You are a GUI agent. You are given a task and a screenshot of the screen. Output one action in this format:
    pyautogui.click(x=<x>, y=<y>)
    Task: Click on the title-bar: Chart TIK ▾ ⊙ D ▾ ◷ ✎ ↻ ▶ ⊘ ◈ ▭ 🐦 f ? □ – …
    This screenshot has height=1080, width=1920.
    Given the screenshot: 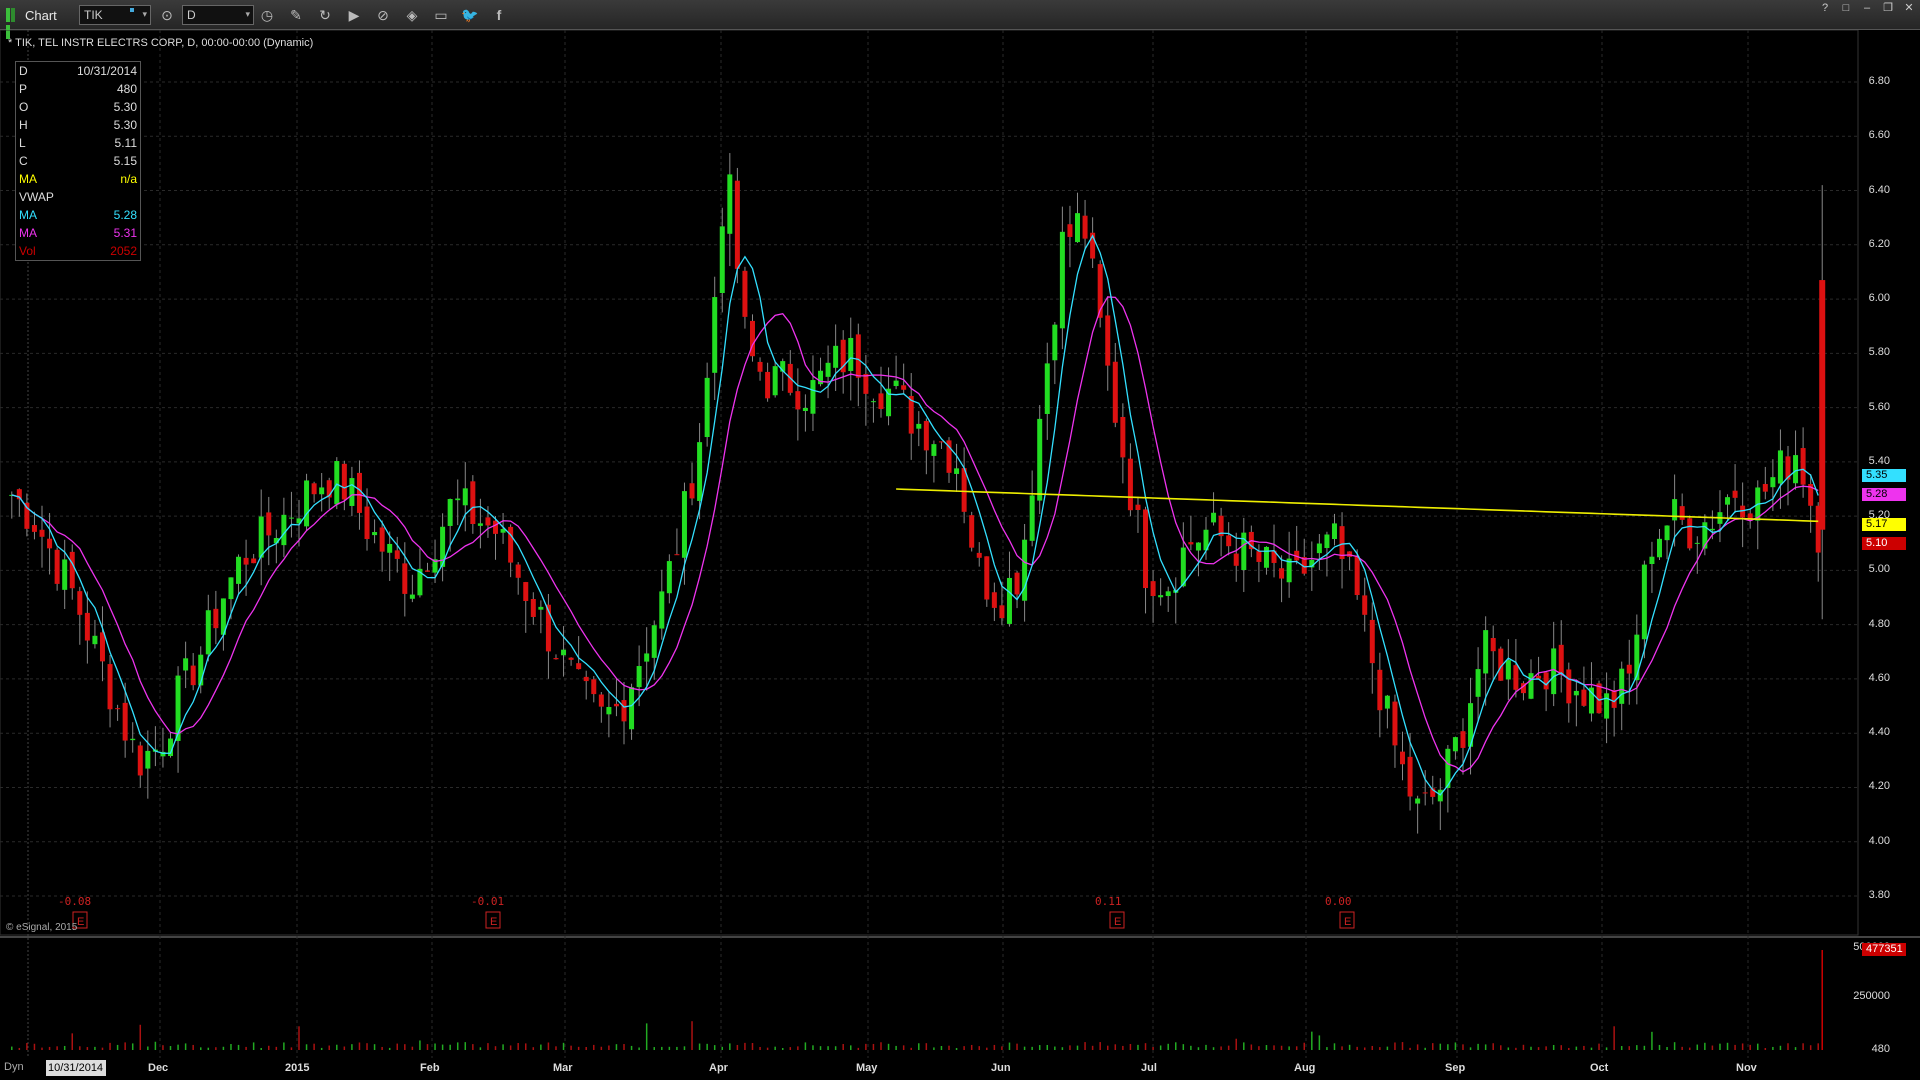 What is the action you would take?
    pyautogui.click(x=960, y=19)
    